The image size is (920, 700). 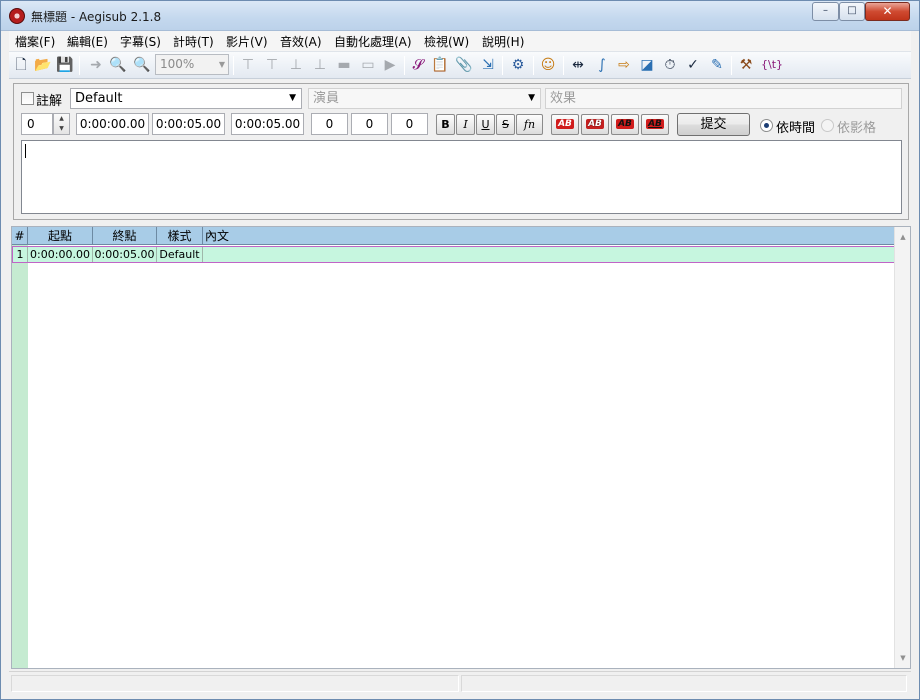 What do you see at coordinates (177, 64) in the screenshot?
I see `zoom-value: 100%` at bounding box center [177, 64].